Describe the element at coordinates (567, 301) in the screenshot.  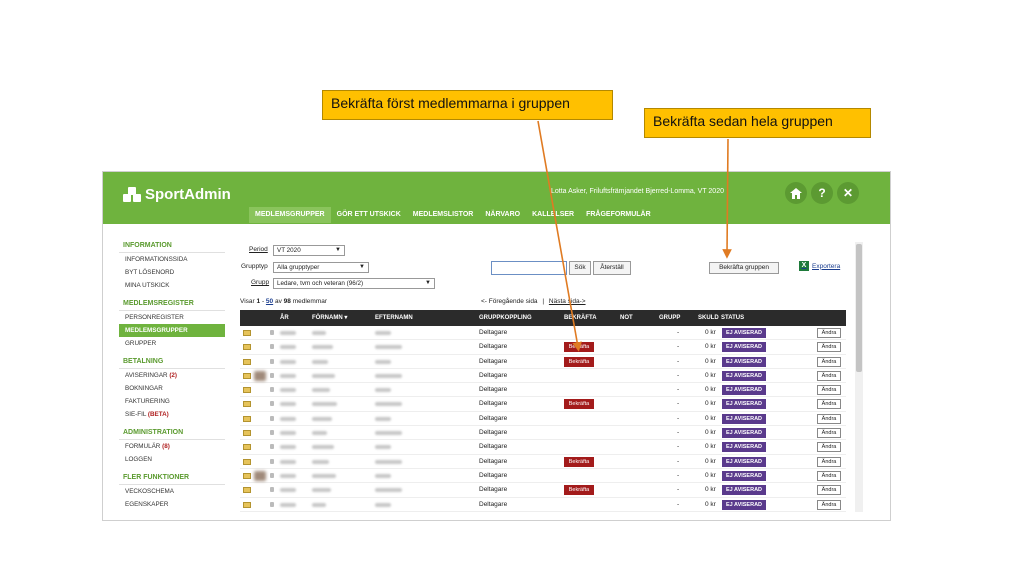
I see `next-page-link: Nästa sida->` at that location.